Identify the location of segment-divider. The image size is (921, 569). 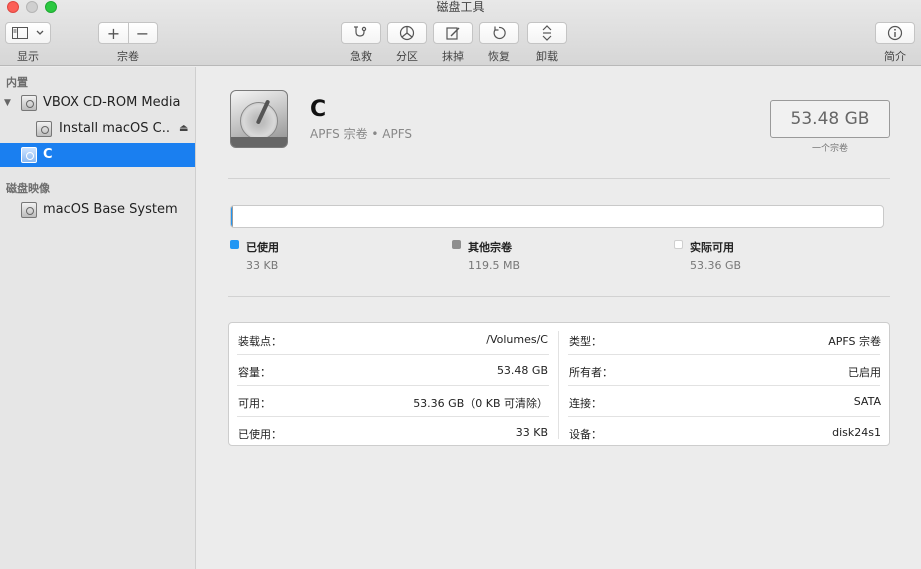
(128, 33).